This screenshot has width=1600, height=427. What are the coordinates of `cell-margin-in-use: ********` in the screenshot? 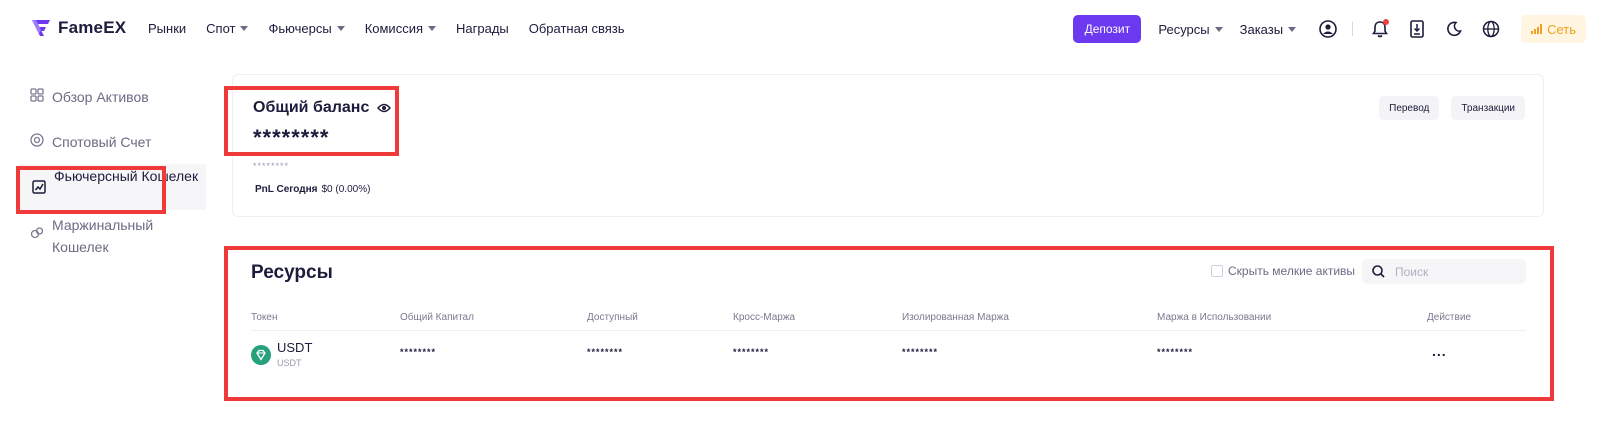 It's located at (1175, 352).